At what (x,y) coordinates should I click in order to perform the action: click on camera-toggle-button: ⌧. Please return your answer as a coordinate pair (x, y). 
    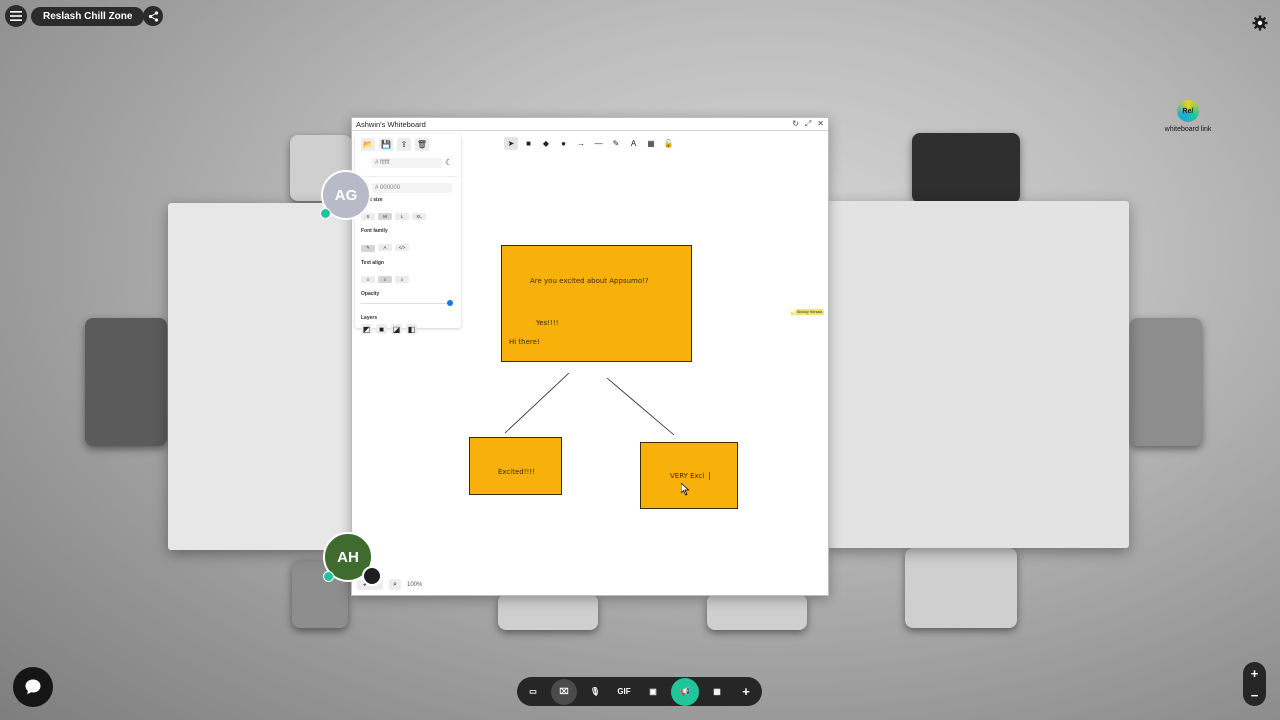
    Looking at the image, I should click on (564, 691).